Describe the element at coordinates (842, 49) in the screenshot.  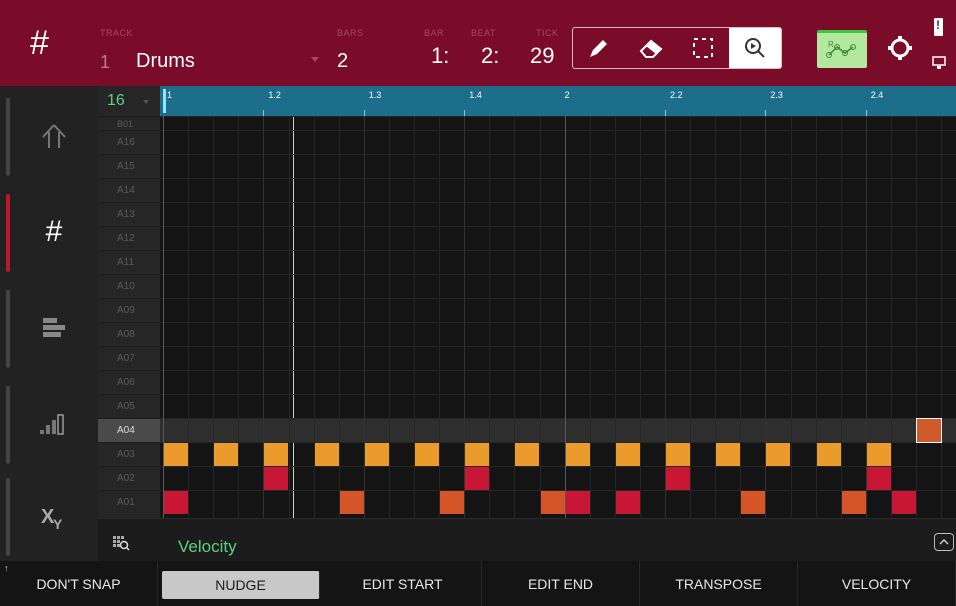
I see `automation-toggle-button: R` at that location.